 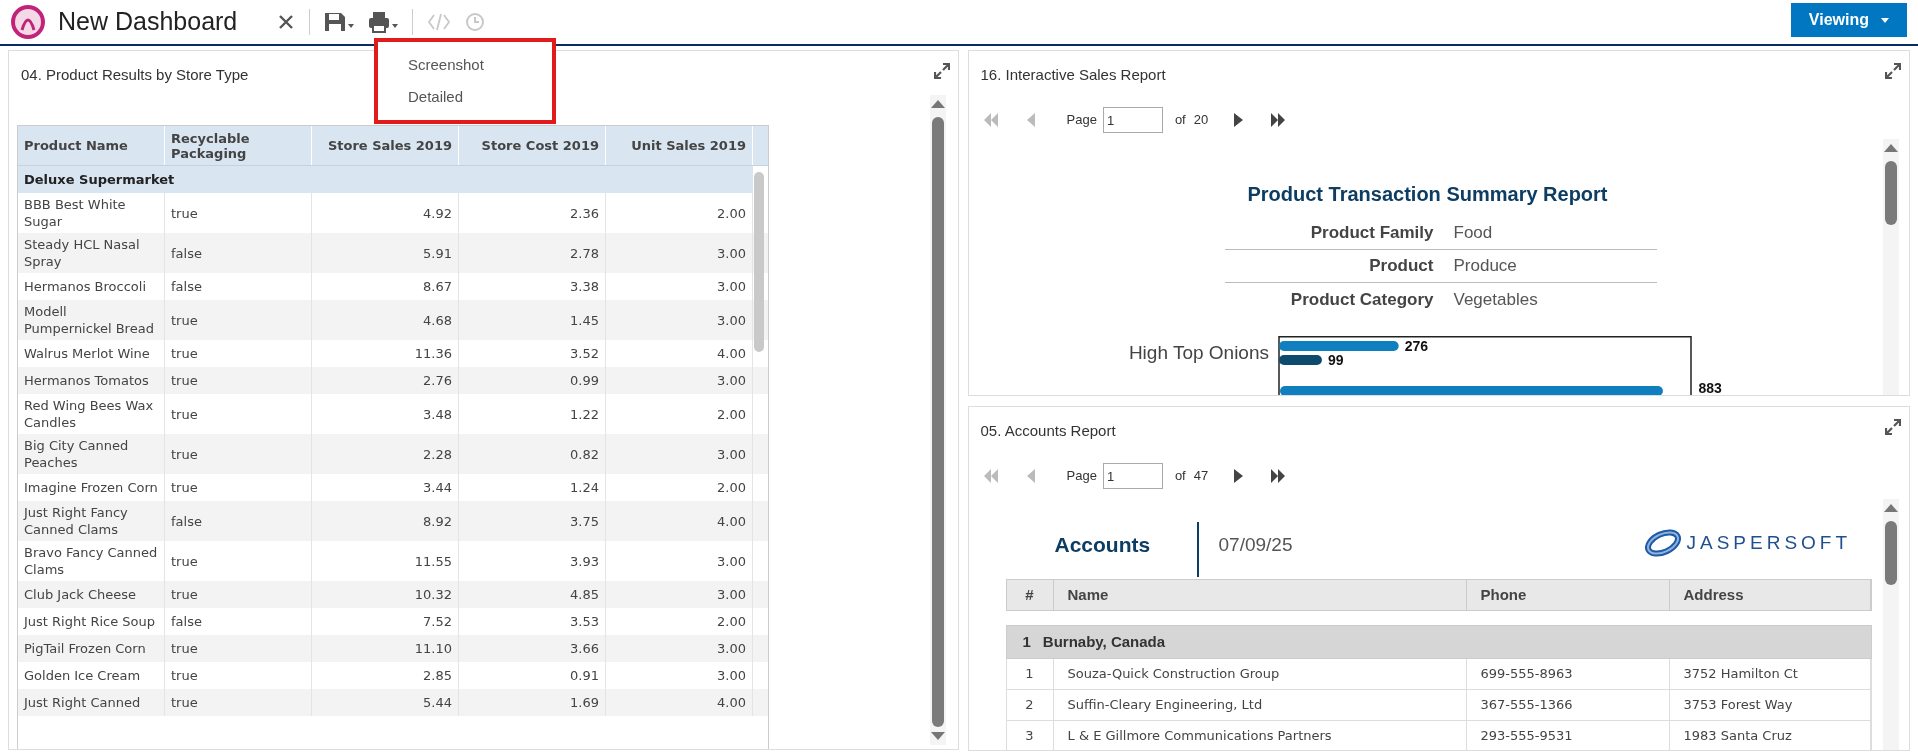 I want to click on field-label: Product, so click(x=1401, y=266).